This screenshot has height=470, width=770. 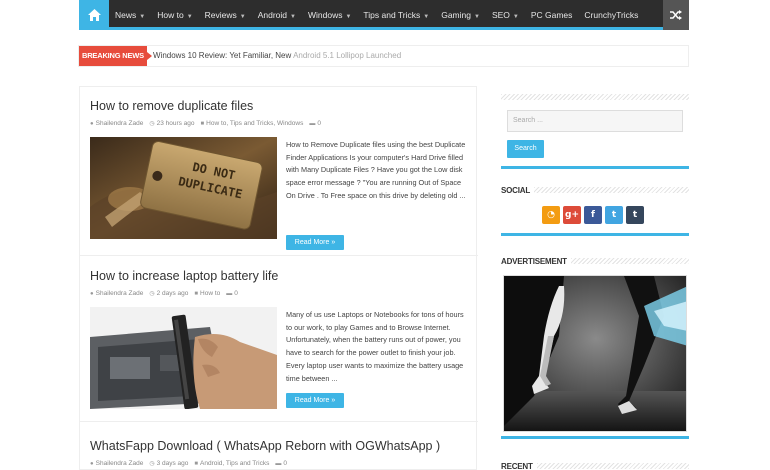 What do you see at coordinates (172, 463) in the screenshot?
I see `post-time: 3 days ago` at bounding box center [172, 463].